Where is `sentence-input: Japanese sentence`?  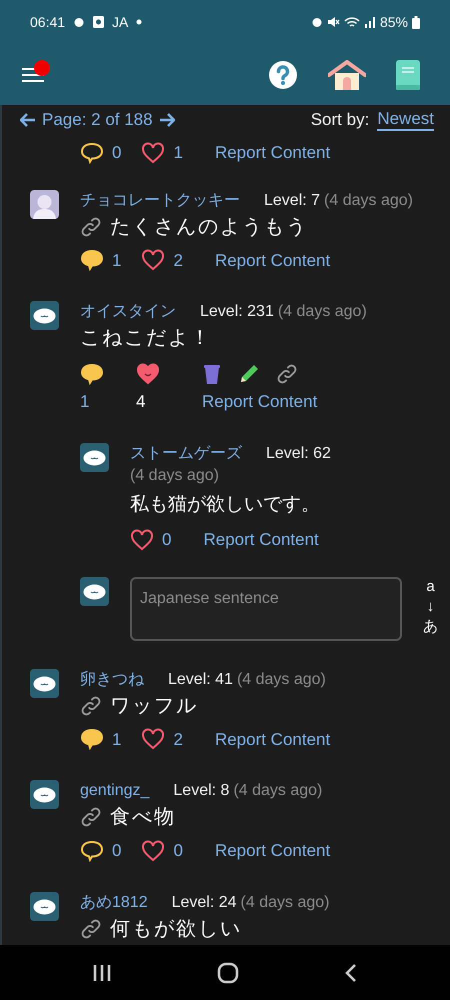
sentence-input: Japanese sentence is located at coordinates (266, 608).